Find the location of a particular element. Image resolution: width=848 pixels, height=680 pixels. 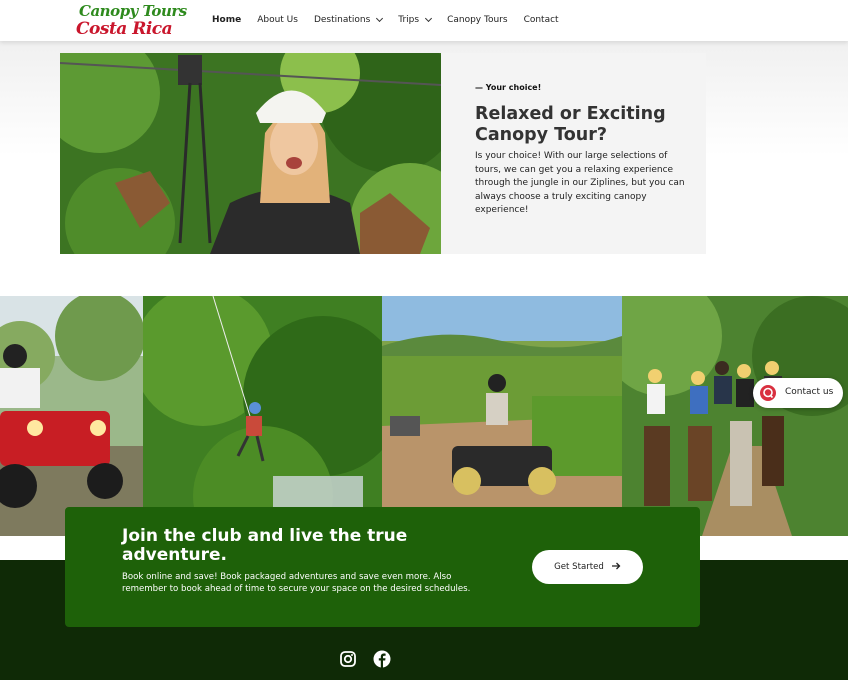

get-started-button: Get Started is located at coordinates (587, 567).